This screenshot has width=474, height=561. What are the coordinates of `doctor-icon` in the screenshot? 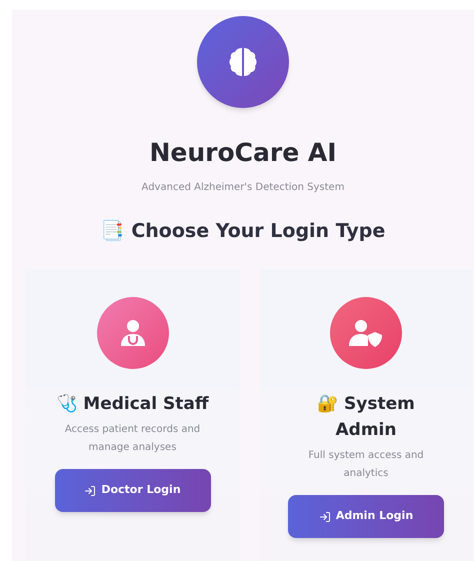 It's located at (132, 333).